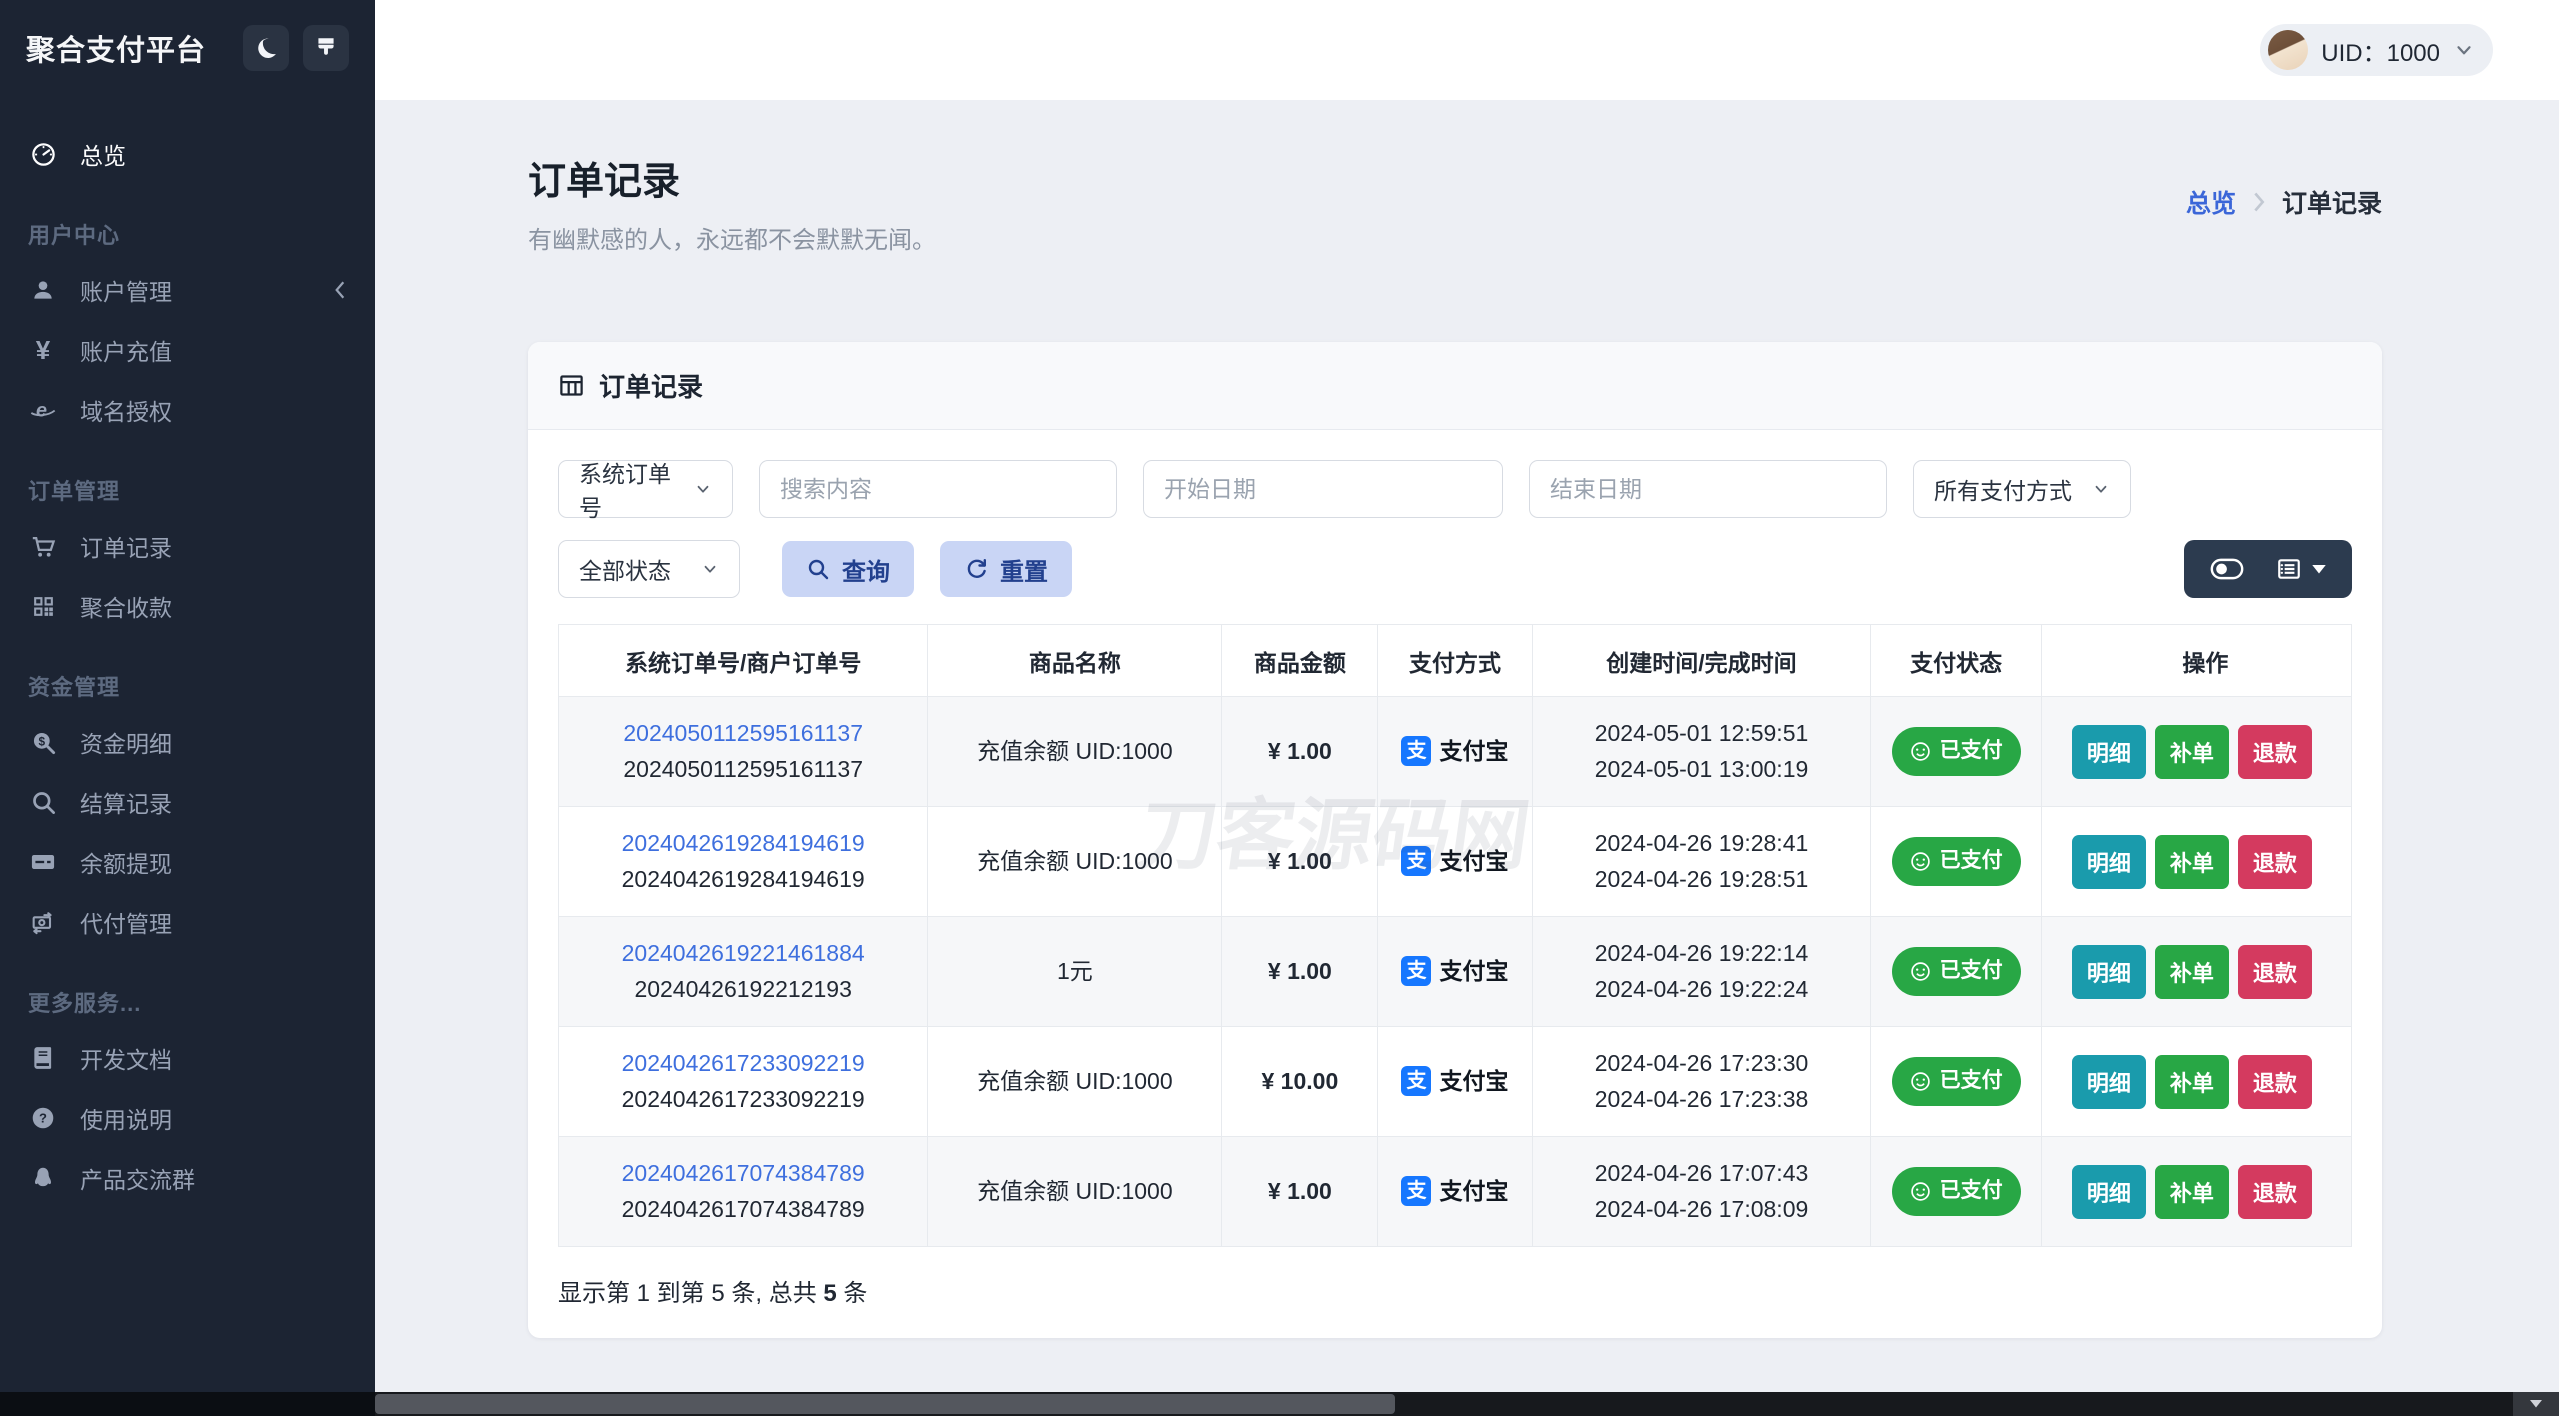 The width and height of the screenshot is (2559, 1416). I want to click on sidebar-item-aggregate-collect: 聚合收款, so click(187, 606).